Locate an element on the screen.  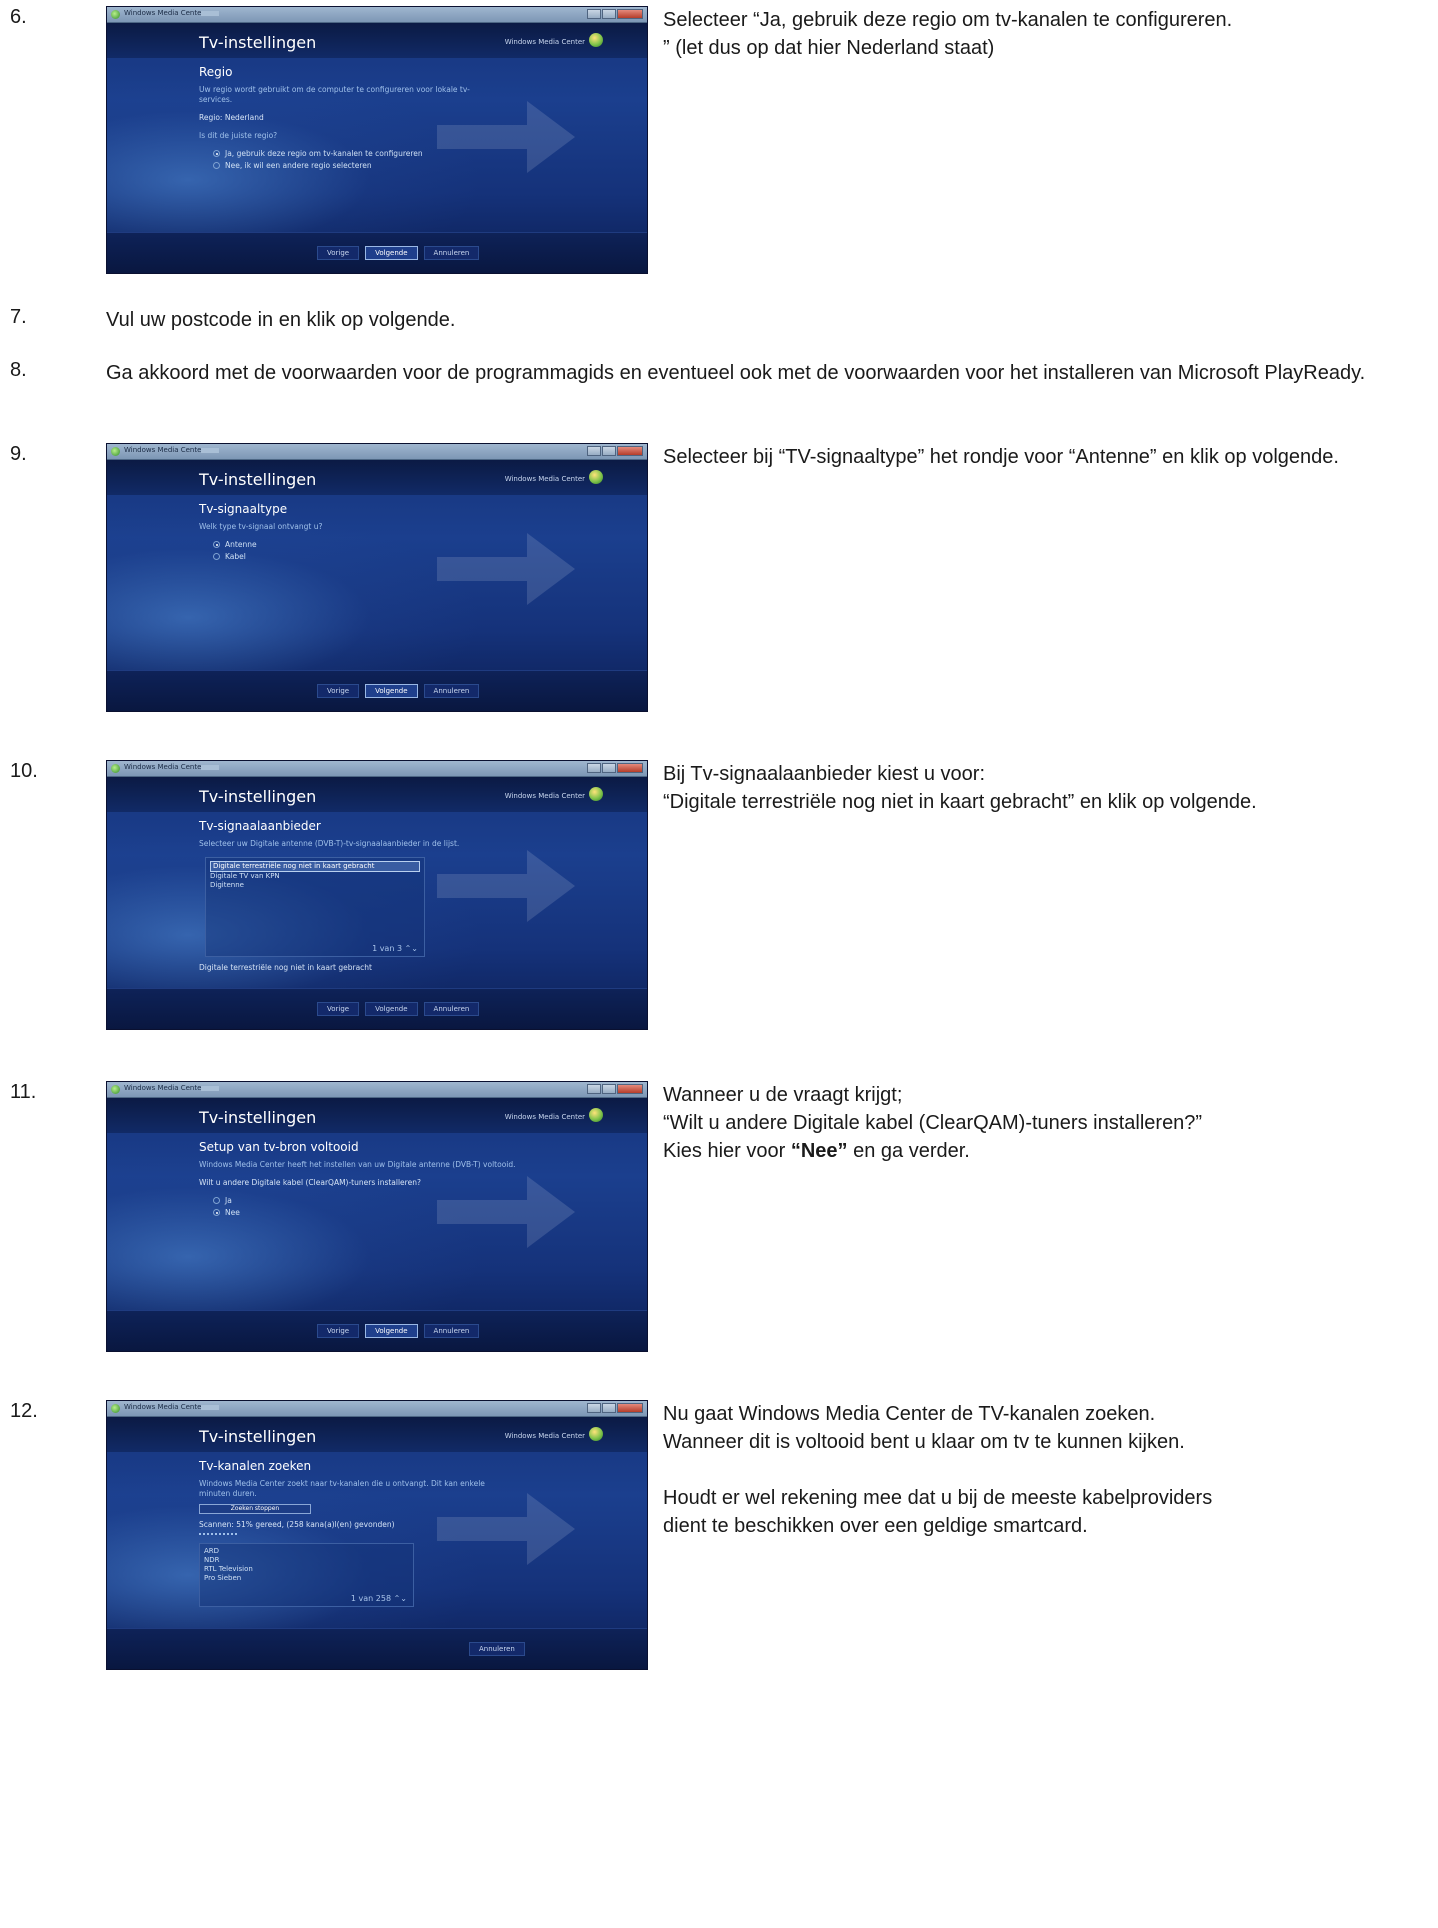
step-number: 12. is located at coordinates (24, 1411).